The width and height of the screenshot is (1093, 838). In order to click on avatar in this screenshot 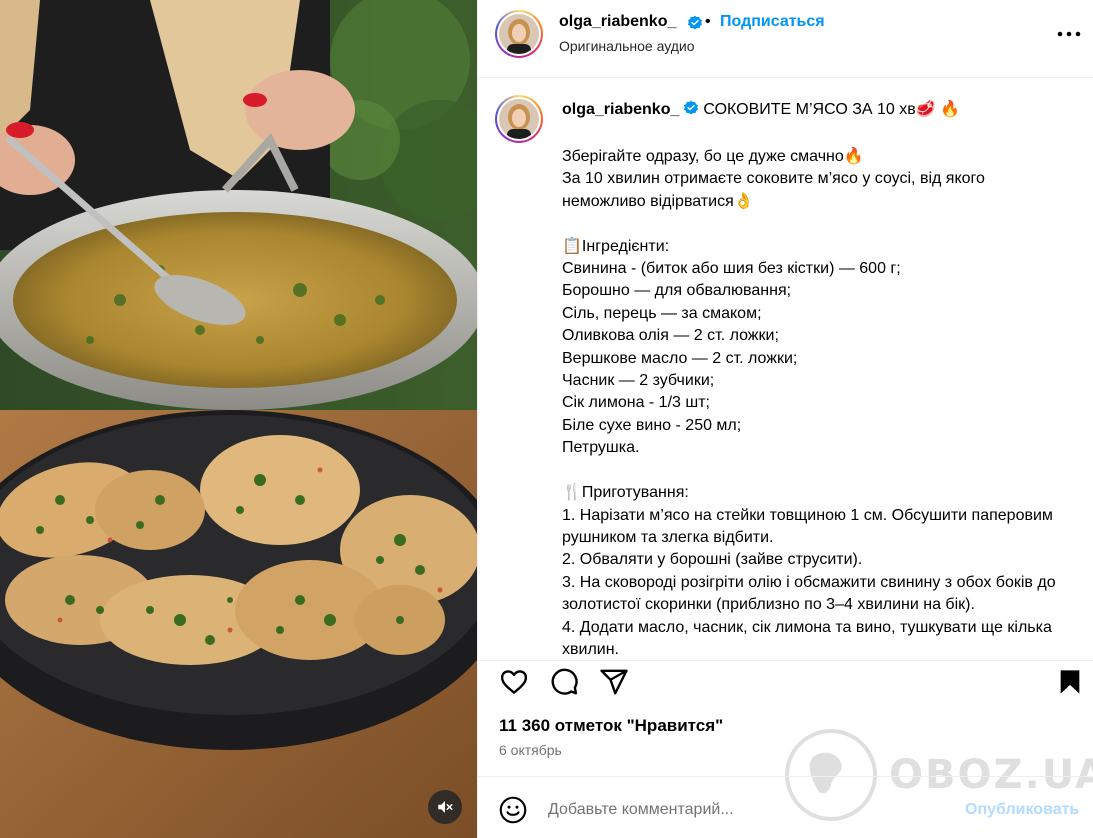, I will do `click(519, 34)`.